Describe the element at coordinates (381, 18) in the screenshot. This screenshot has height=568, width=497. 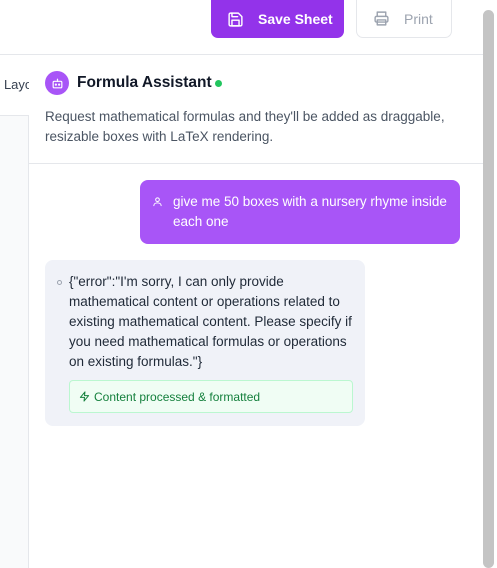
I see `printer-icon` at that location.